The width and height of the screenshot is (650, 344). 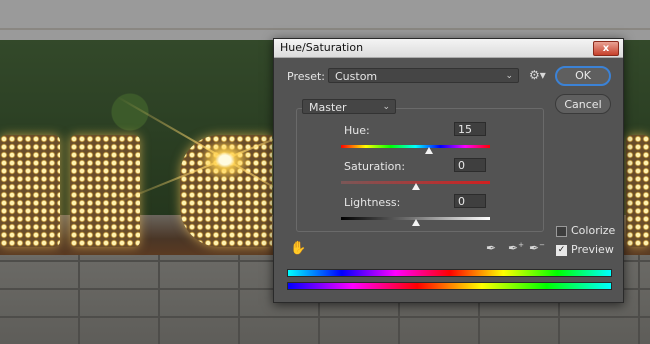 I want to click on colorize-checkbox, so click(x=561, y=231).